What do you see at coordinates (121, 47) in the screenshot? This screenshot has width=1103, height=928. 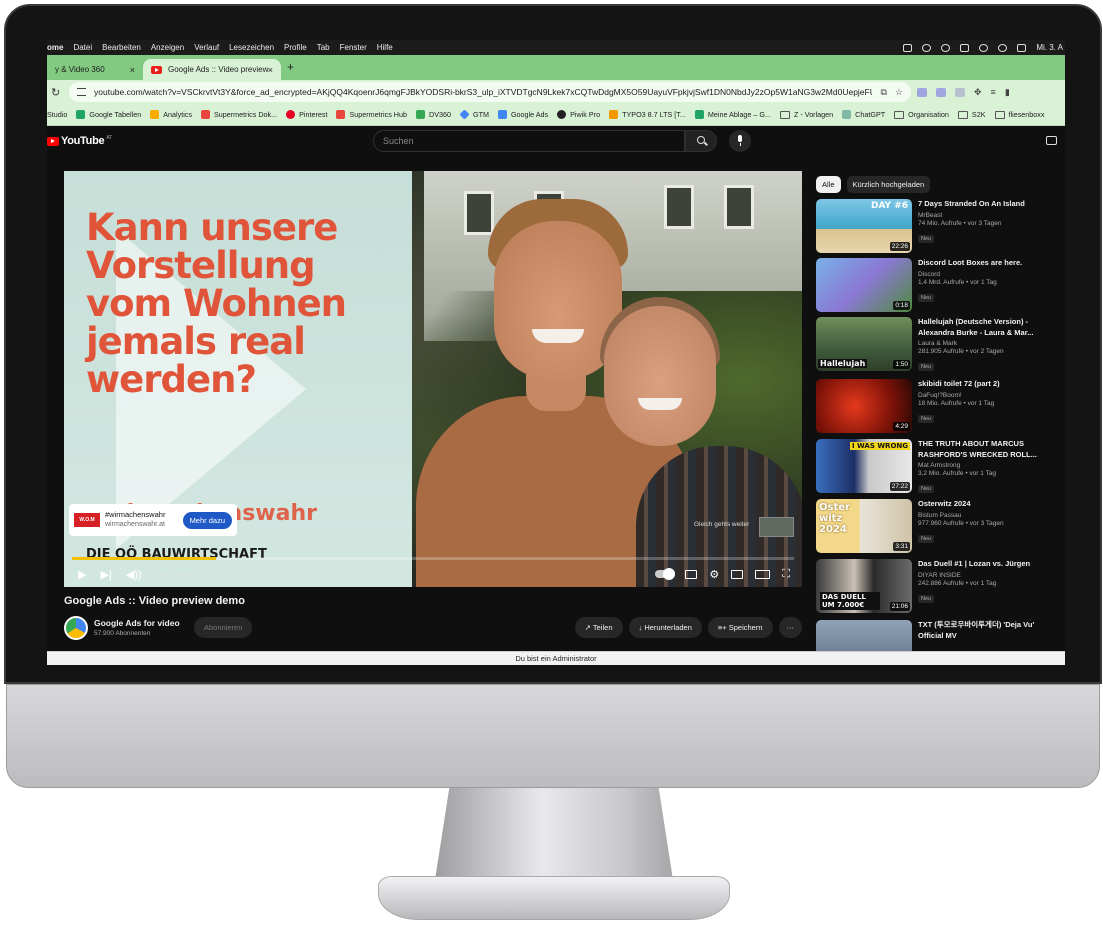 I see `menu-bearbeiten: Bearbeiten` at bounding box center [121, 47].